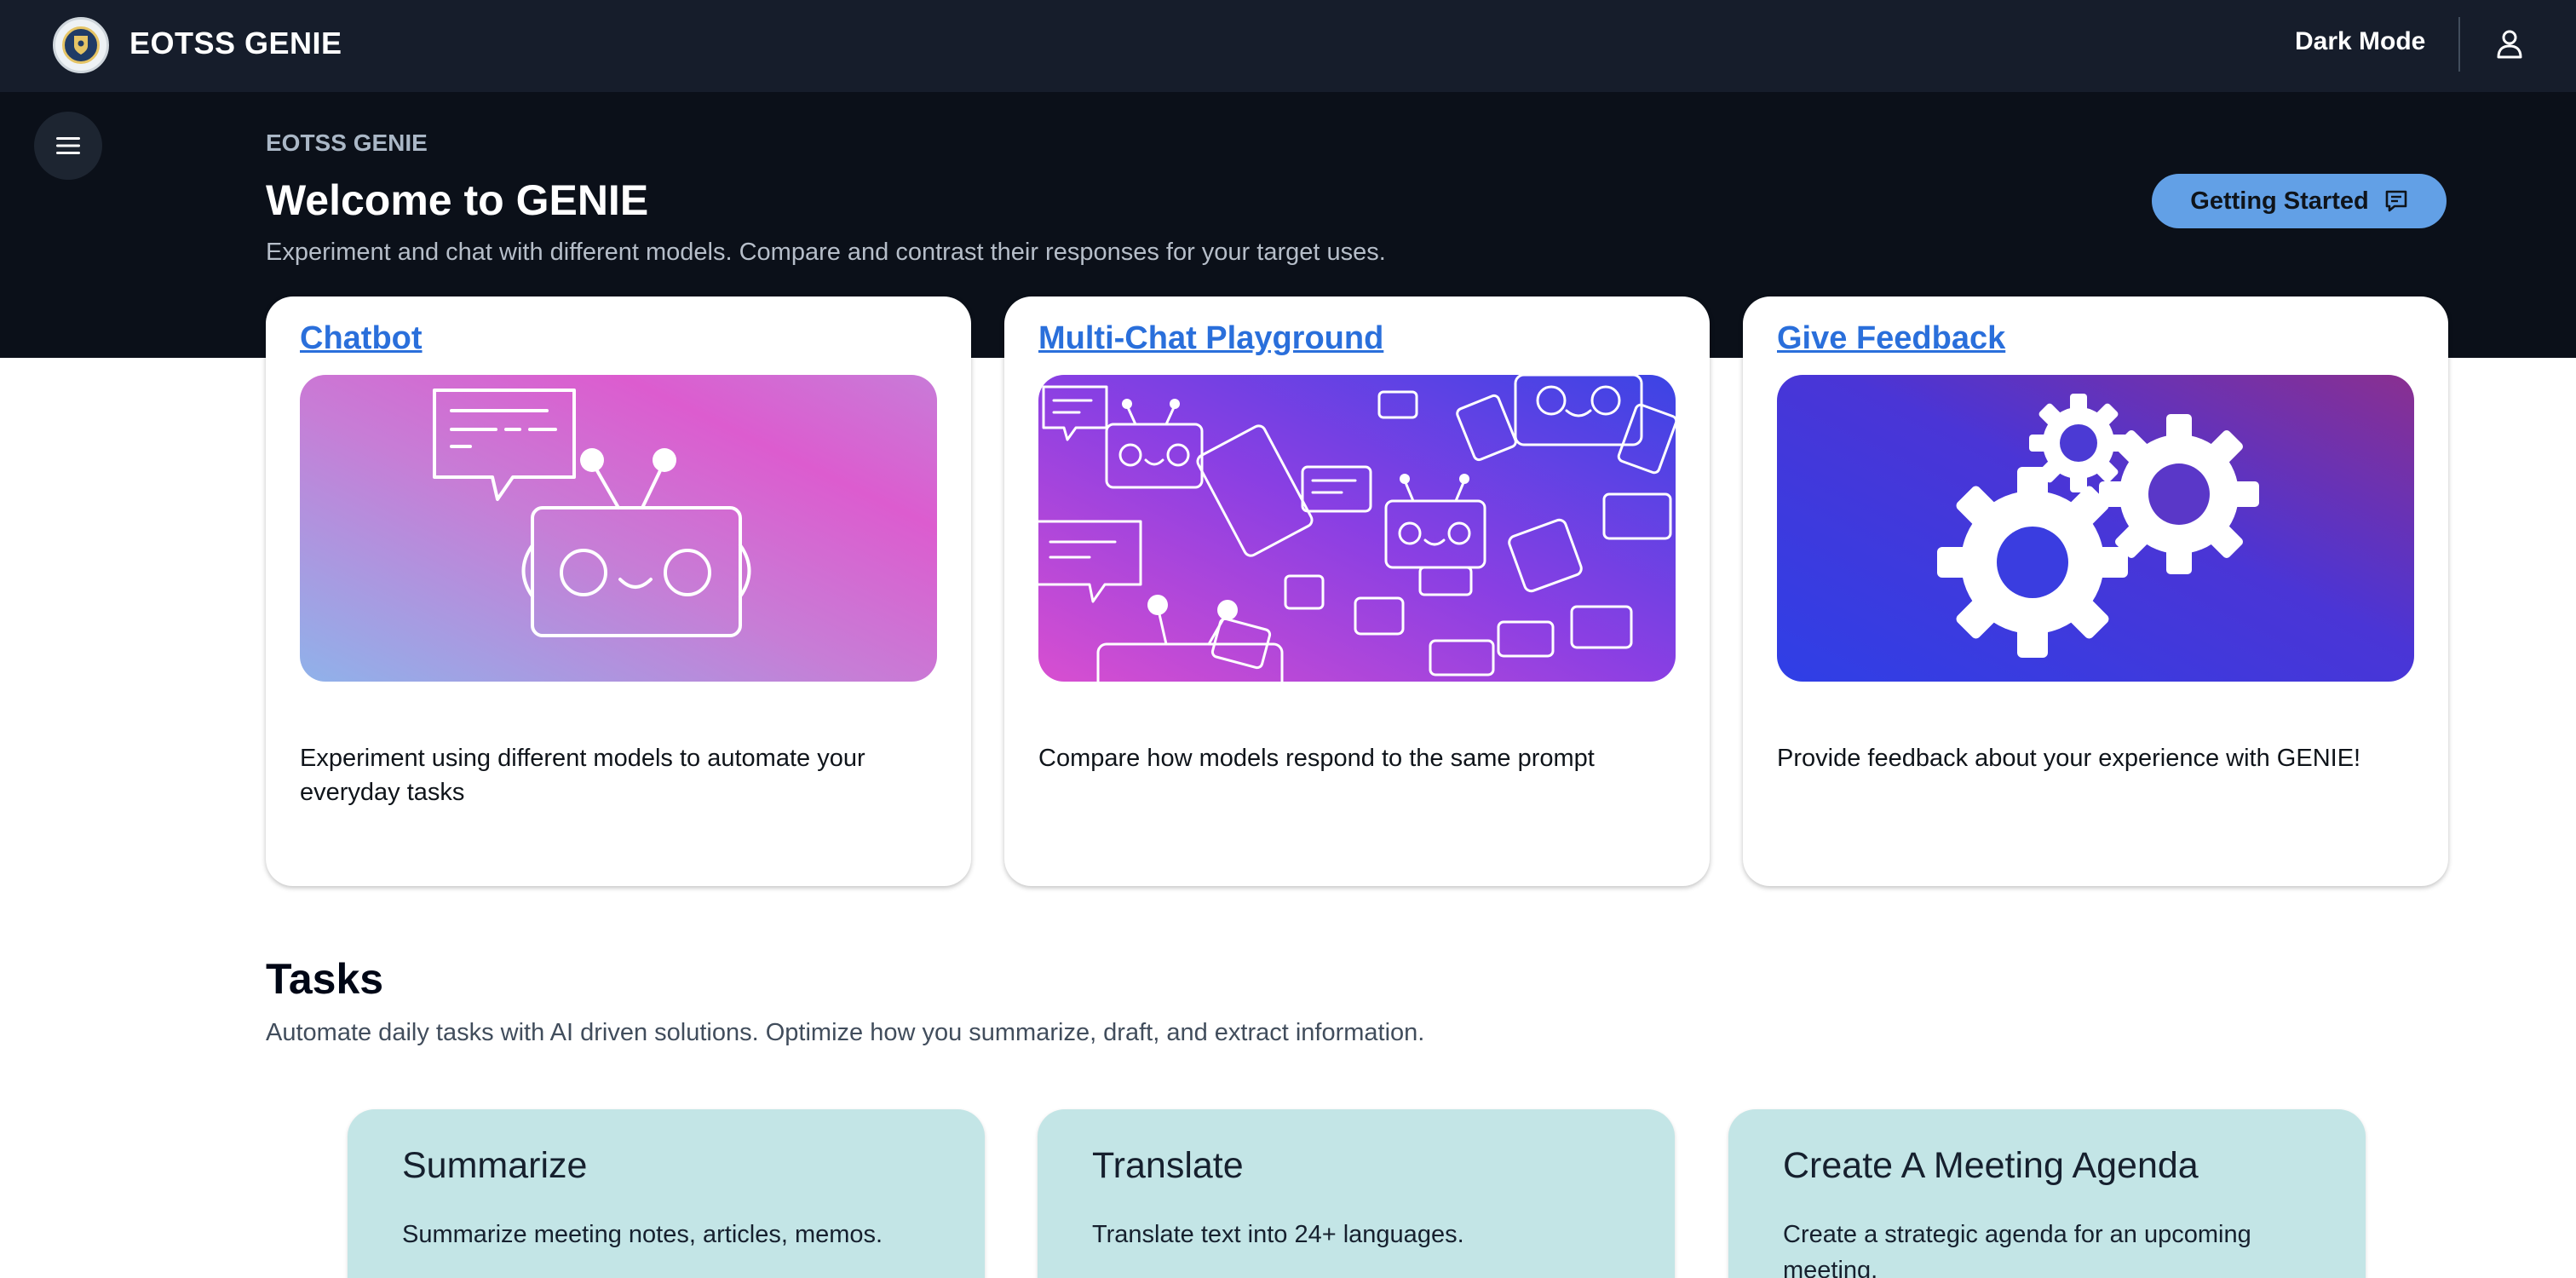 This screenshot has width=2576, height=1278. What do you see at coordinates (2096, 528) in the screenshot?
I see `gears-illustration` at bounding box center [2096, 528].